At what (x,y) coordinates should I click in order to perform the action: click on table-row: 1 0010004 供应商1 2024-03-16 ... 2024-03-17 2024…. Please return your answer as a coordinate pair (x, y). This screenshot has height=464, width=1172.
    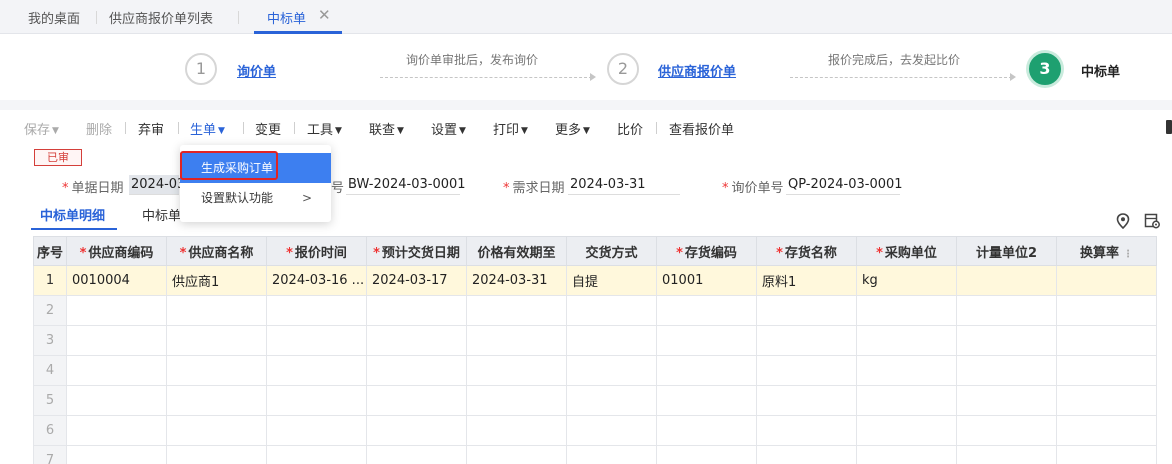
    Looking at the image, I should click on (595, 280).